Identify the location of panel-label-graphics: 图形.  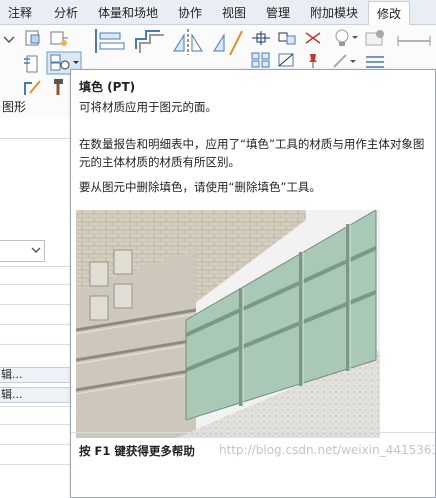
(14, 107).